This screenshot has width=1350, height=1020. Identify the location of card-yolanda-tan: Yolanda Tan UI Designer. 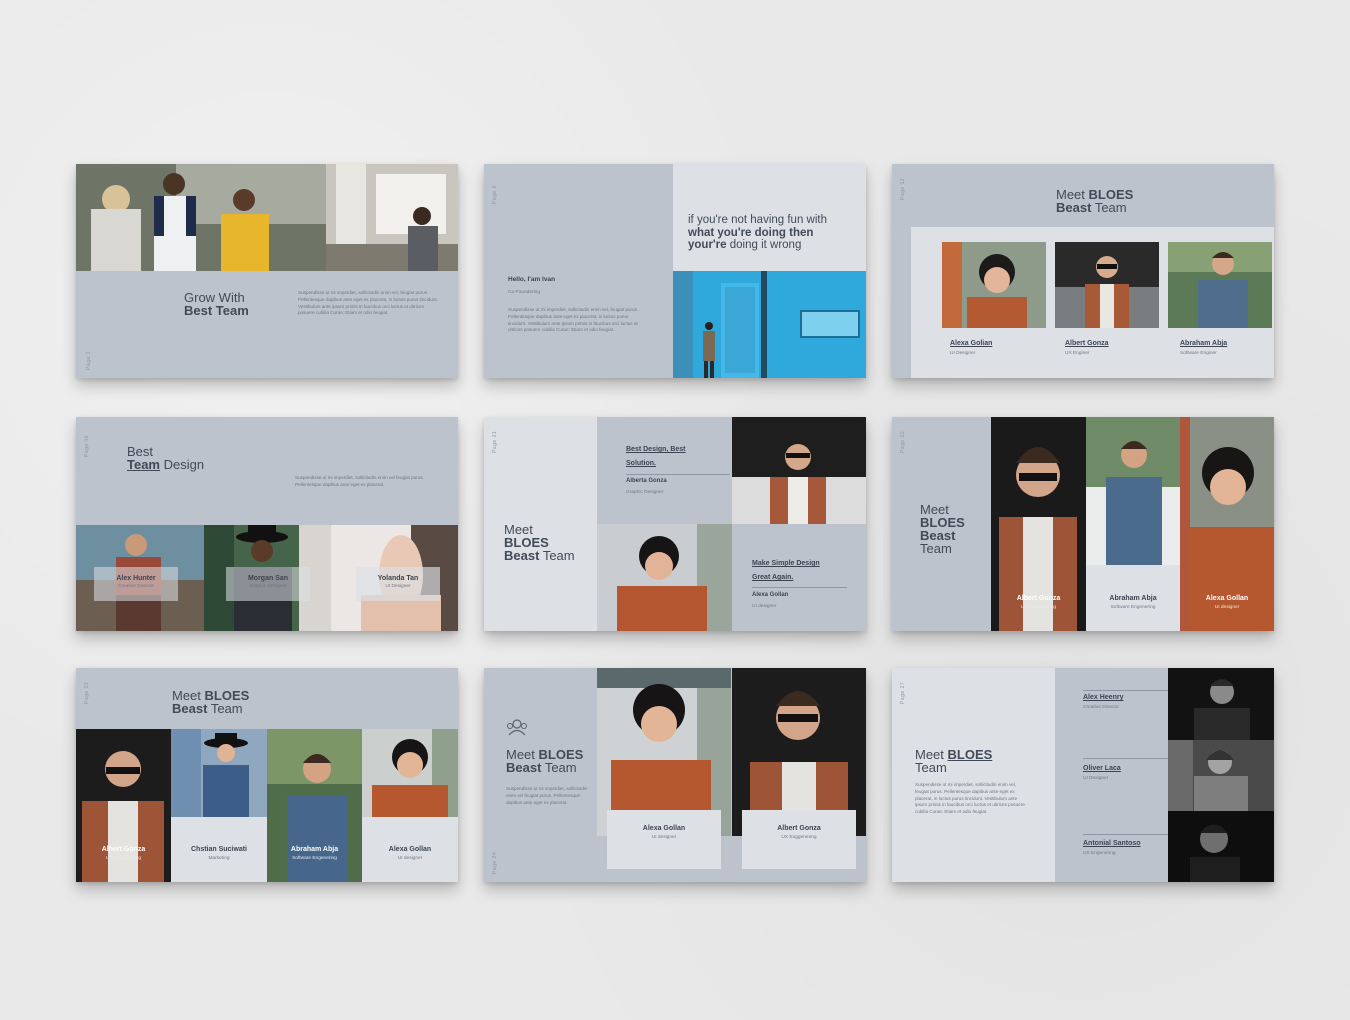
(398, 584).